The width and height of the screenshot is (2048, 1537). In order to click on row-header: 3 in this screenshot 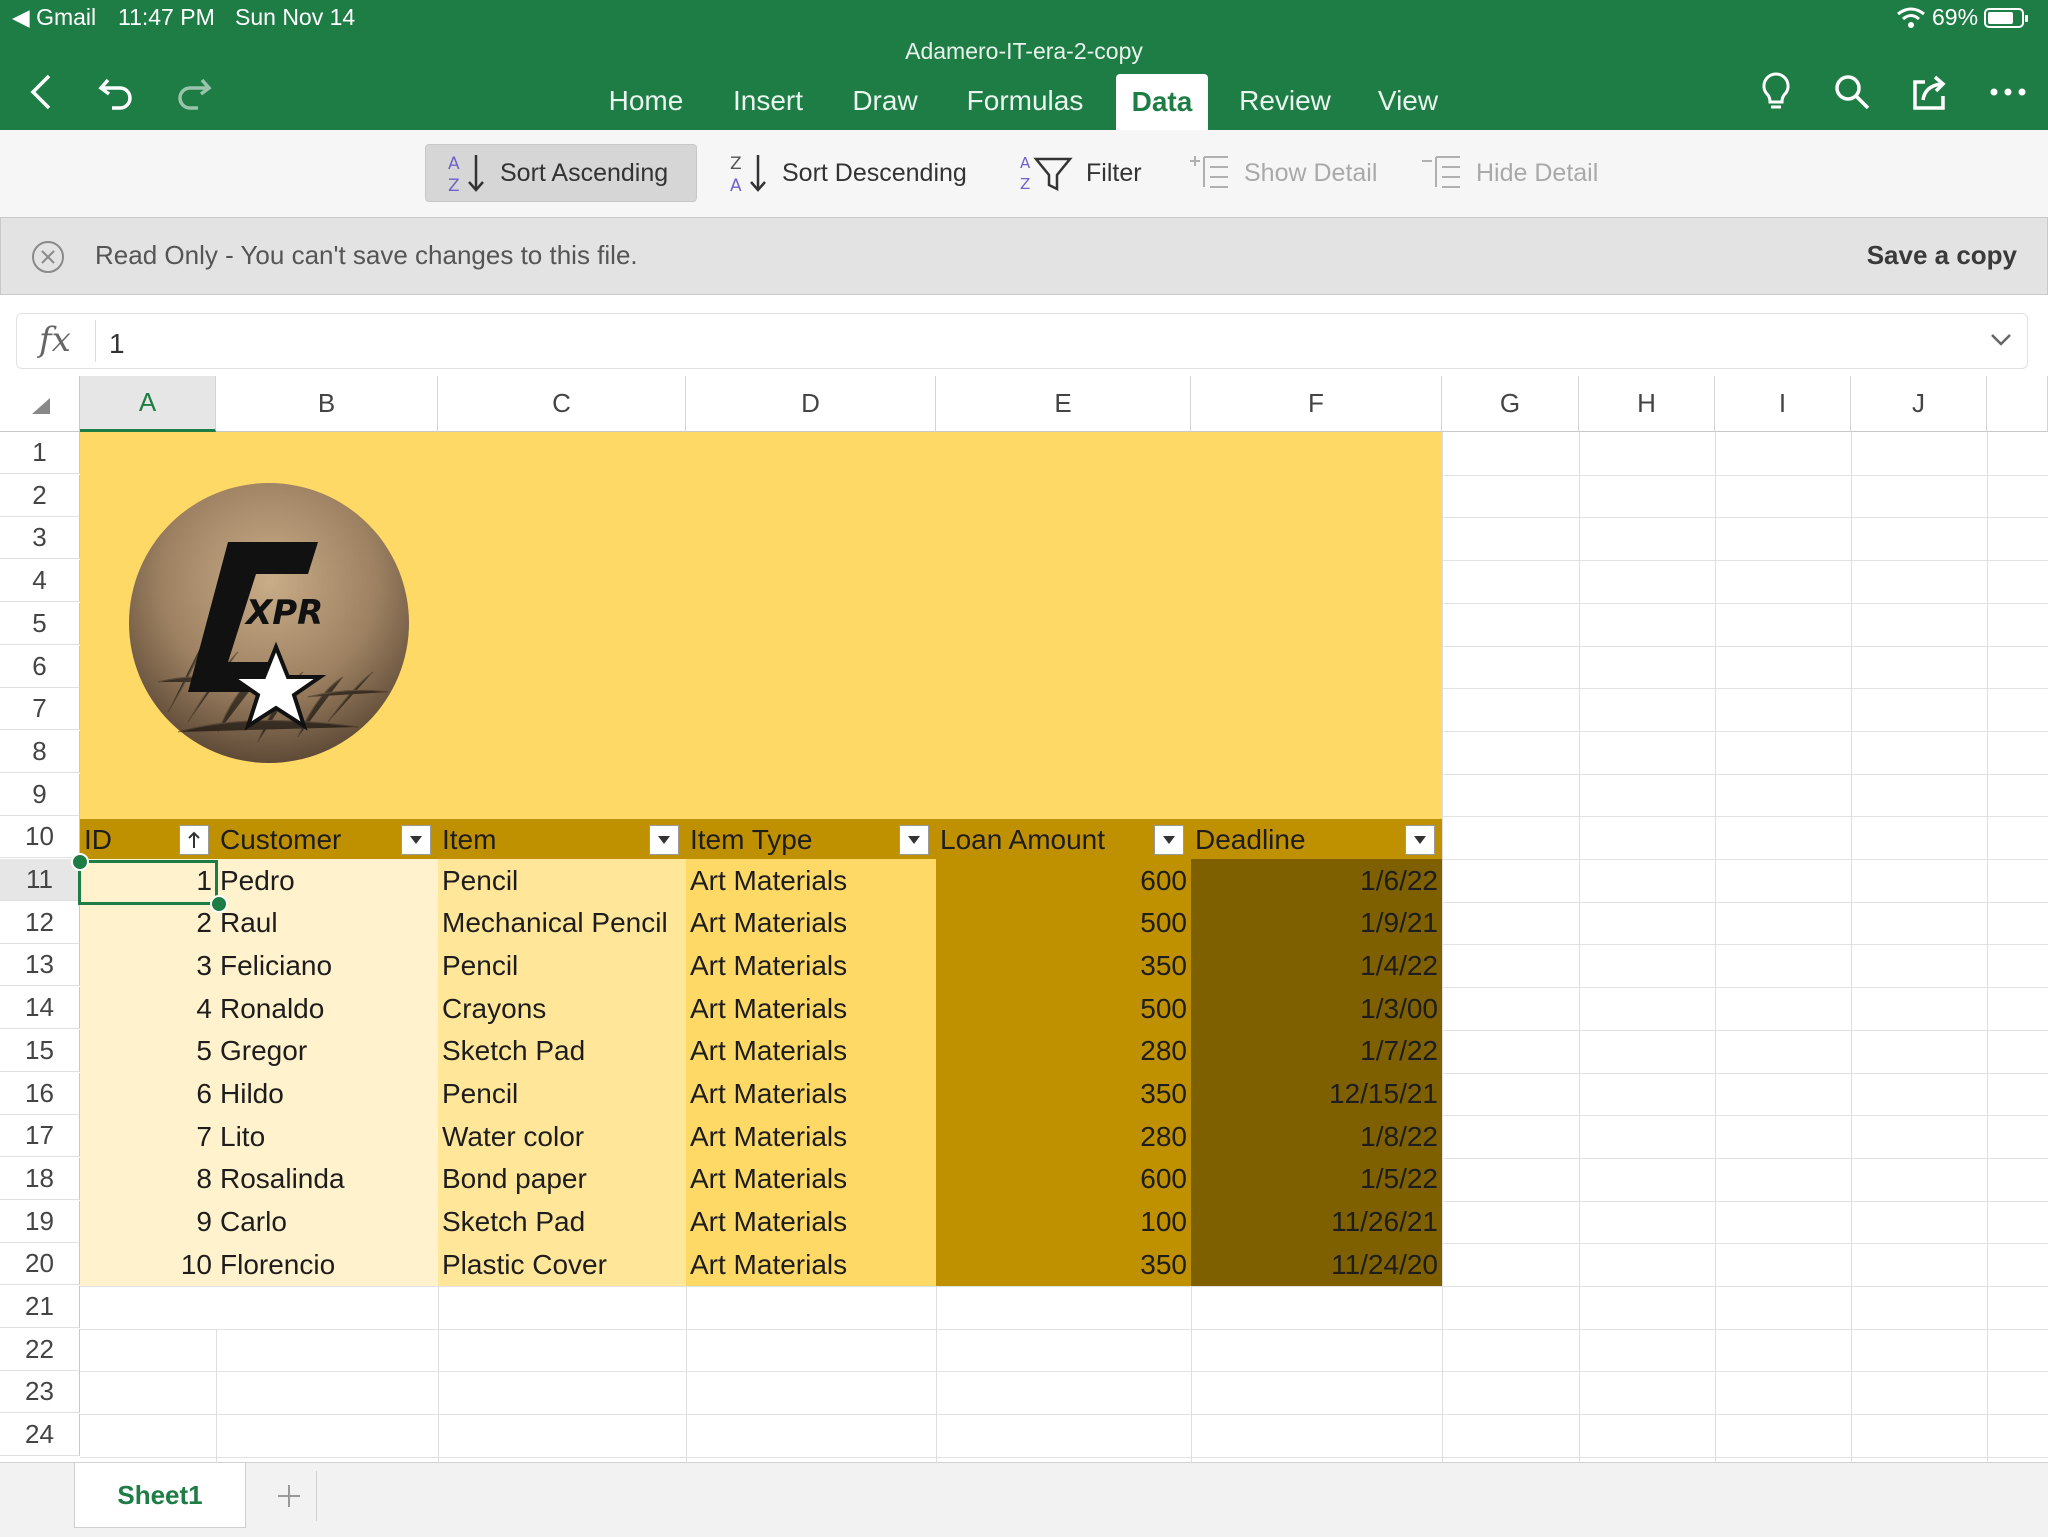, I will do `click(40, 538)`.